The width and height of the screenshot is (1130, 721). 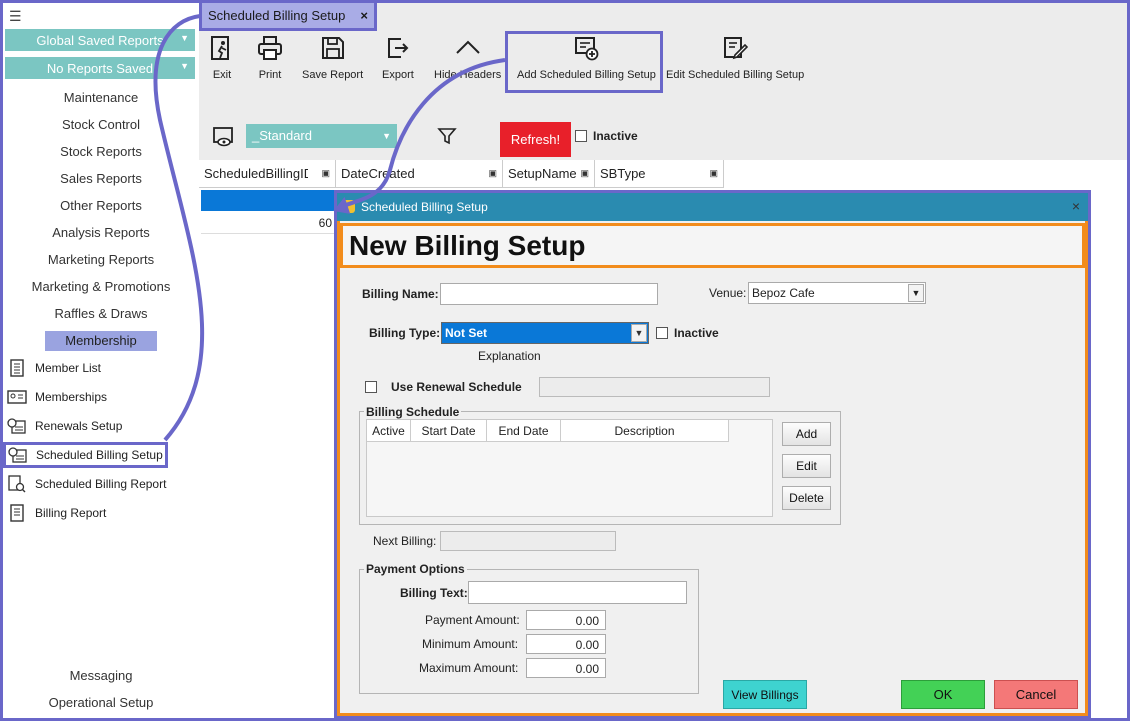 I want to click on column-header-description: Description, so click(x=645, y=431).